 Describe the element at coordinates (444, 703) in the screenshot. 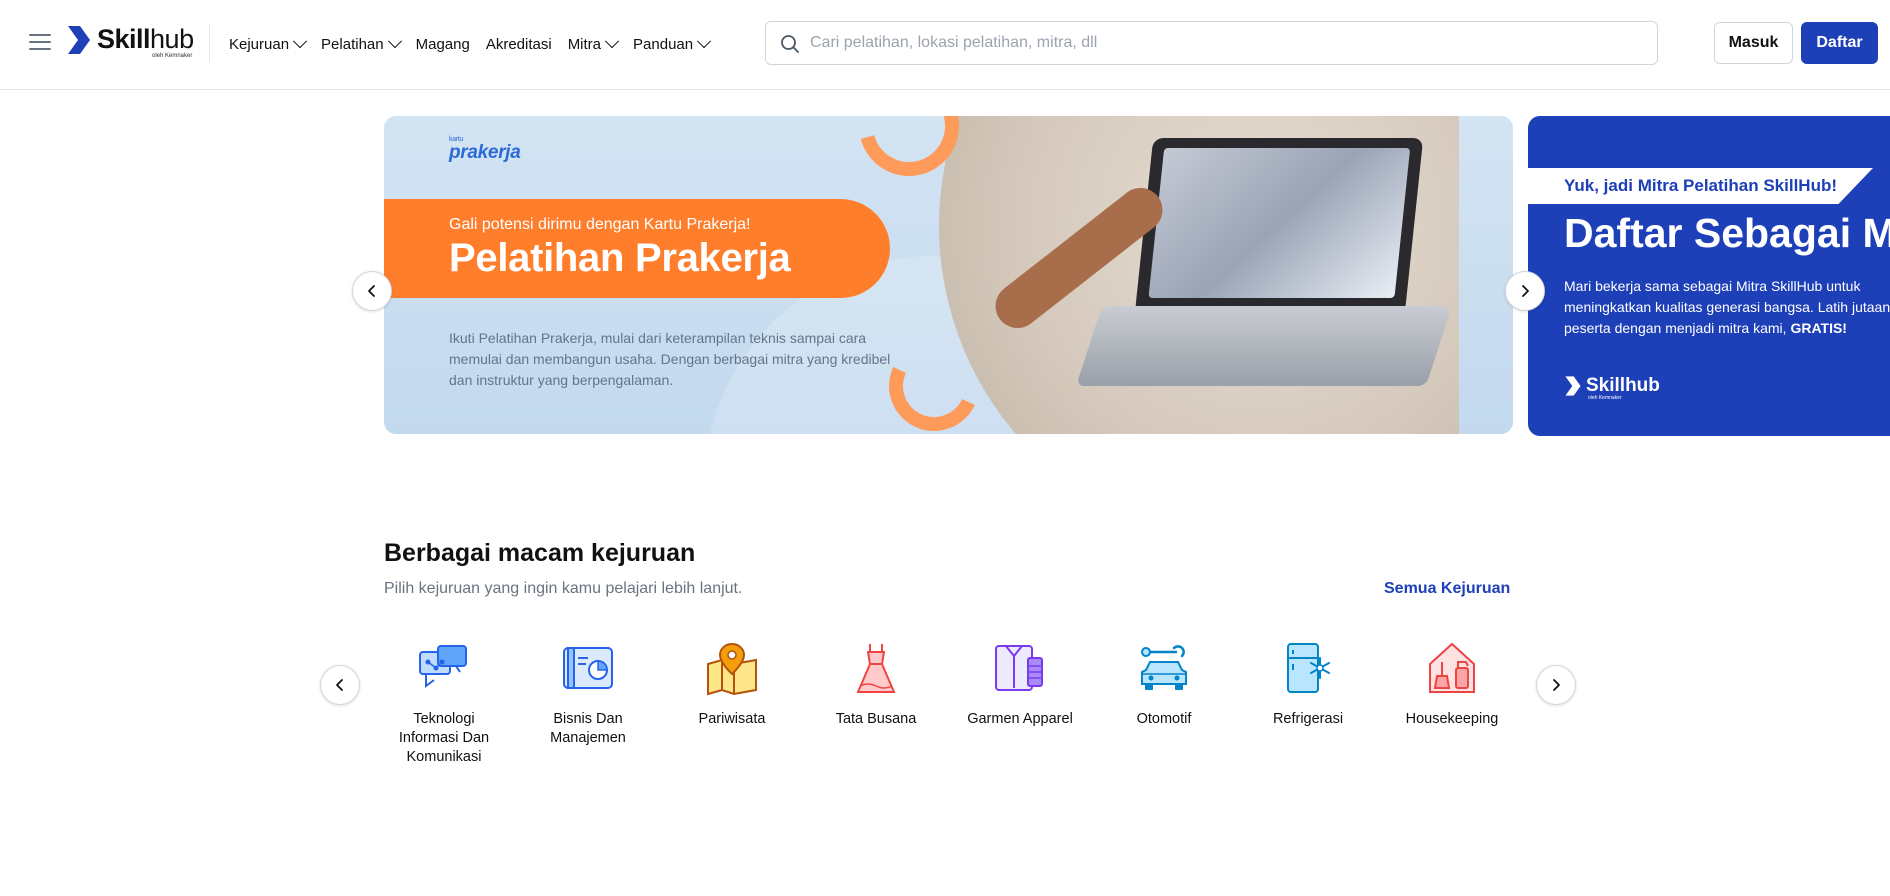

I see `category-teknologi-informasi: Teknologi Informasi Dan Komunikasi` at that location.